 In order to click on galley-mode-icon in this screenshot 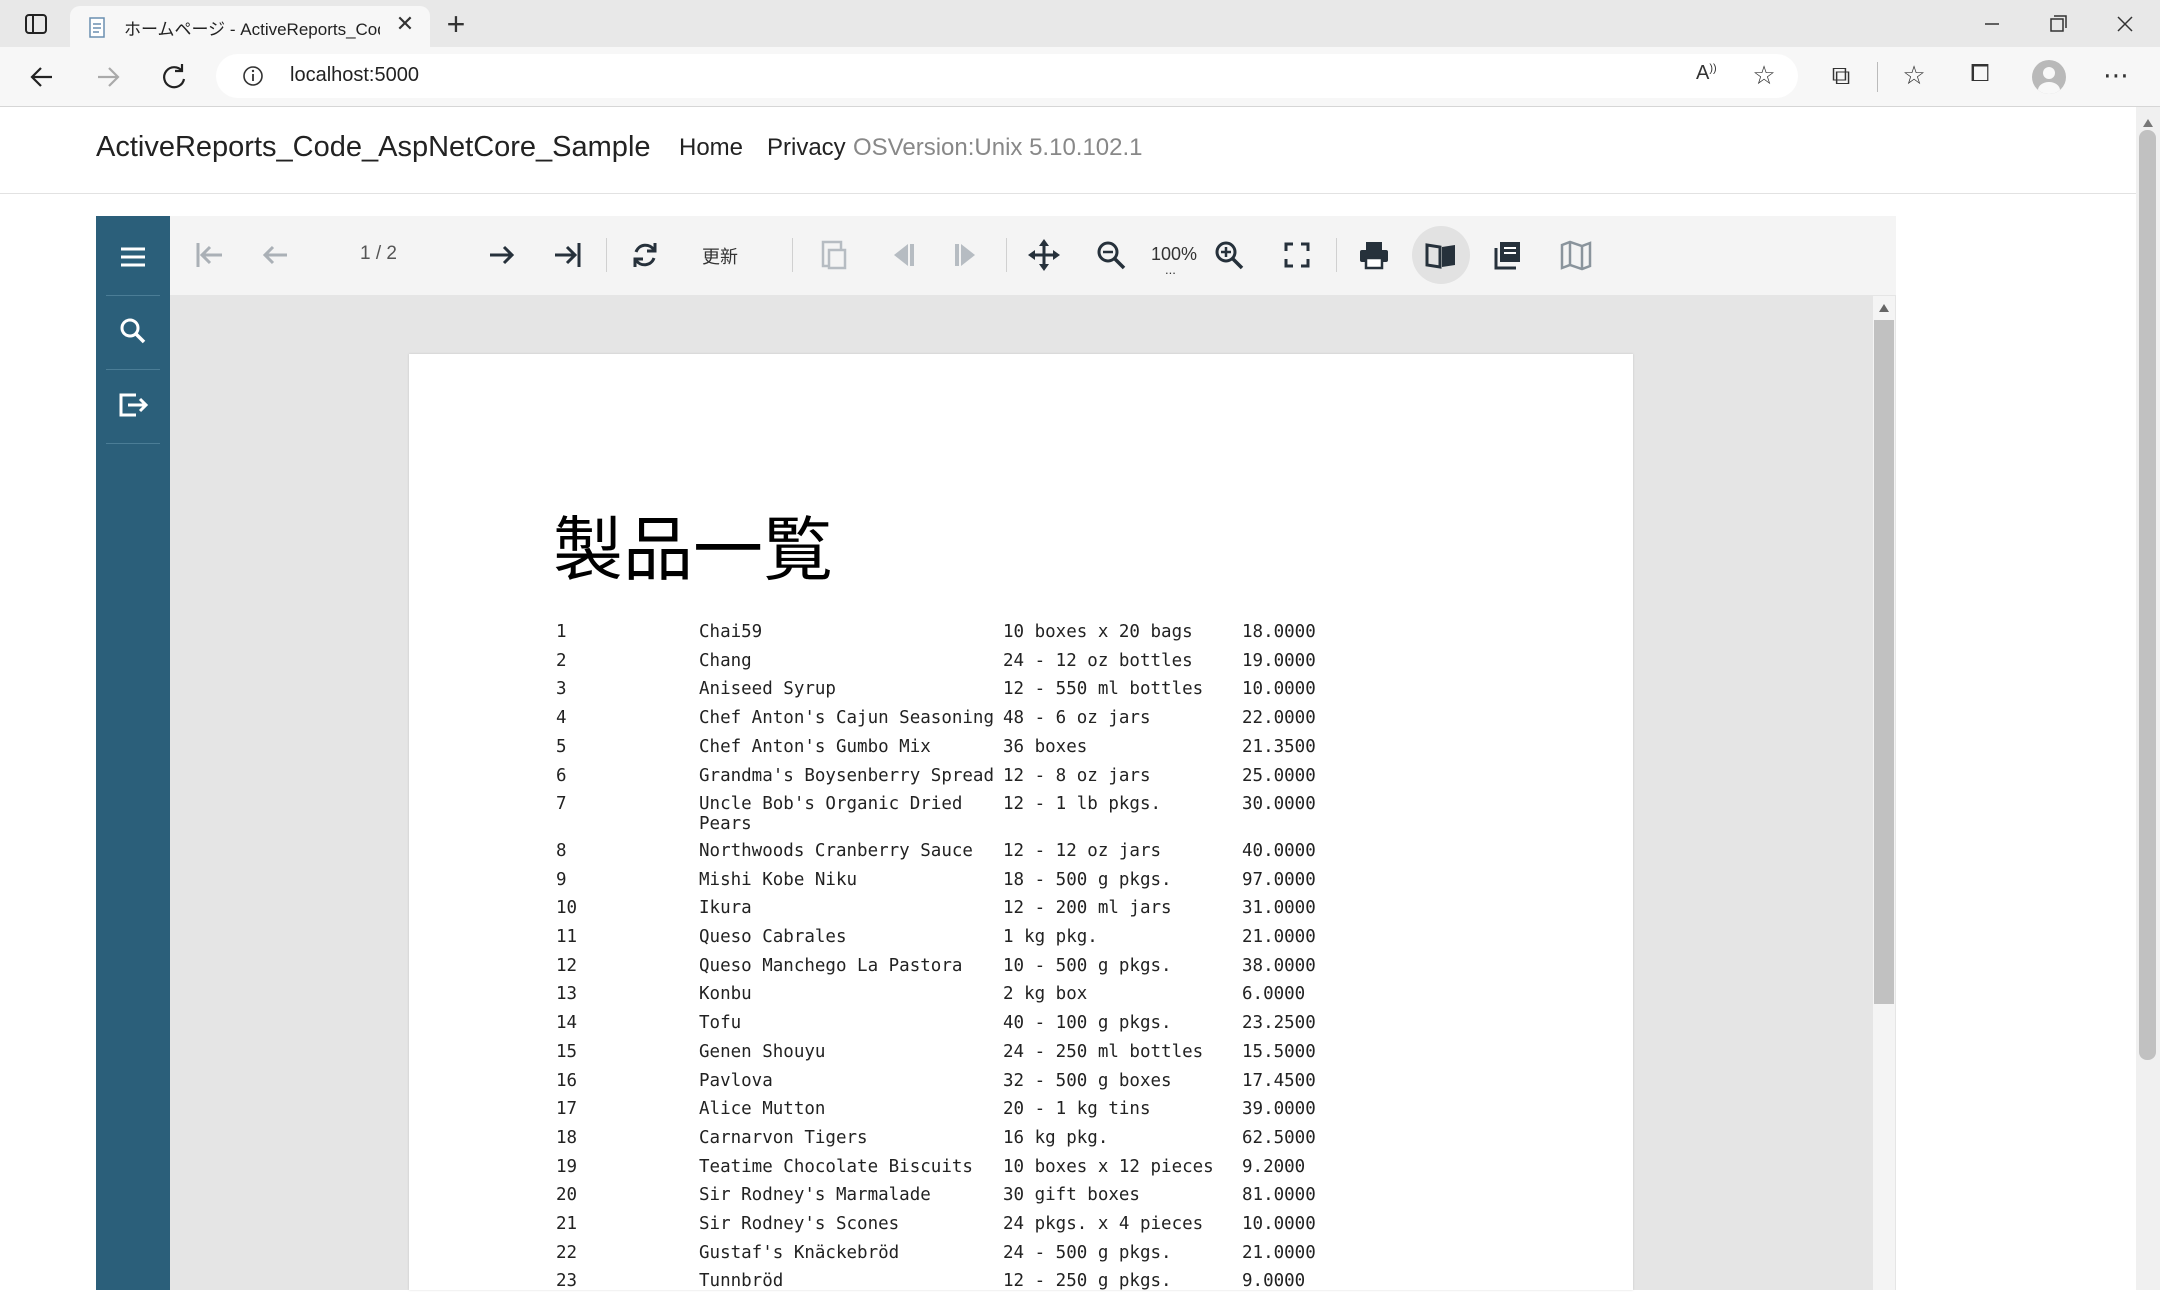, I will do `click(1441, 255)`.